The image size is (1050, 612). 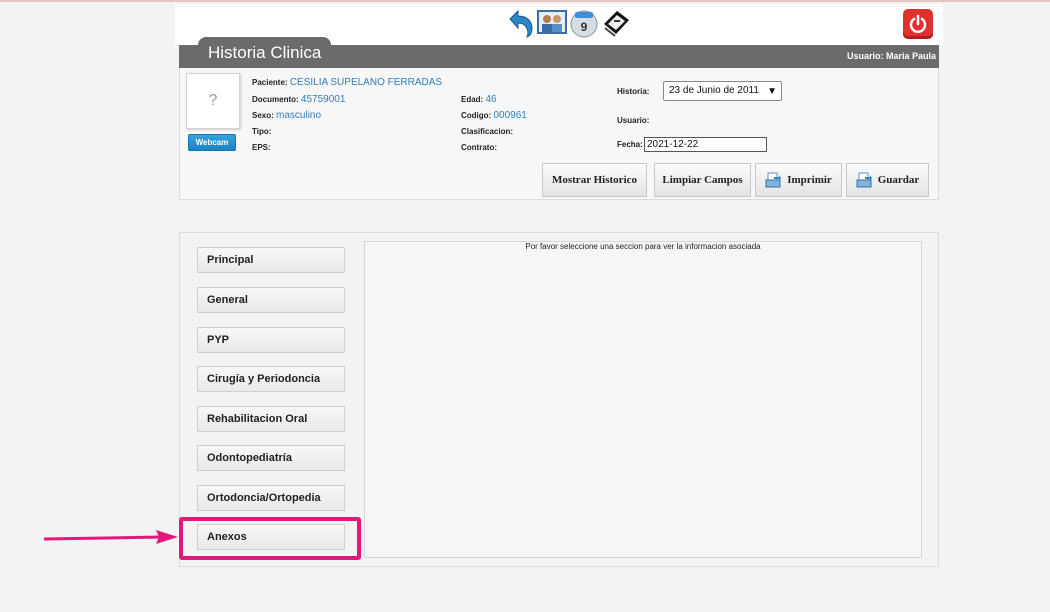 What do you see at coordinates (705, 144) in the screenshot?
I see `fecha-input: 2021-12-22` at bounding box center [705, 144].